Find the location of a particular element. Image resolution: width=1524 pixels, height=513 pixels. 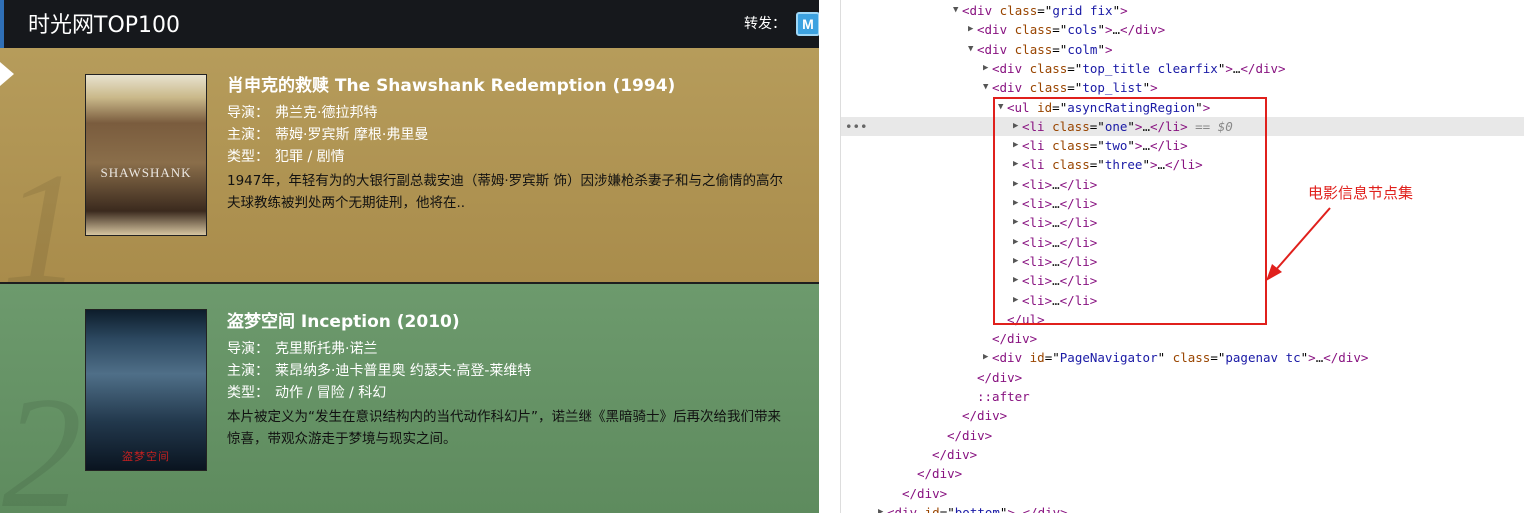

dom-node-markup: <div class="colm"> is located at coordinates (1045, 49).